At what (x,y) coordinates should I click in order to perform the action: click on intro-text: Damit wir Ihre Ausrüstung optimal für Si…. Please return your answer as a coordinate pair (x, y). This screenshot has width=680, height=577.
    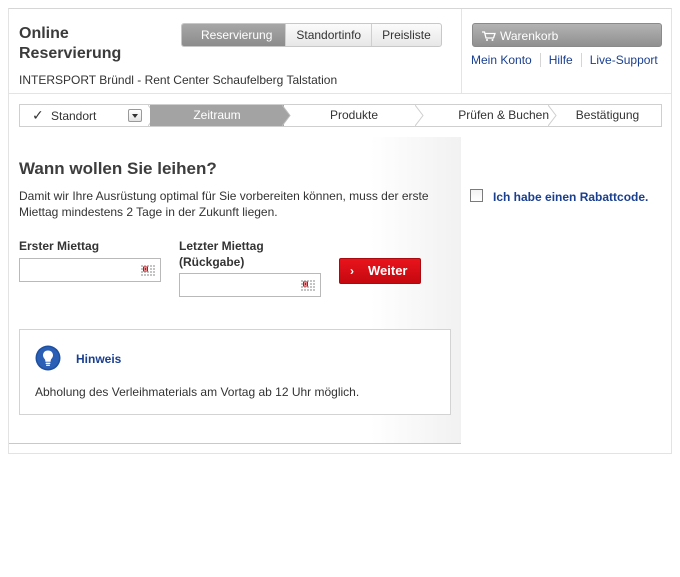
    Looking at the image, I should click on (224, 204).